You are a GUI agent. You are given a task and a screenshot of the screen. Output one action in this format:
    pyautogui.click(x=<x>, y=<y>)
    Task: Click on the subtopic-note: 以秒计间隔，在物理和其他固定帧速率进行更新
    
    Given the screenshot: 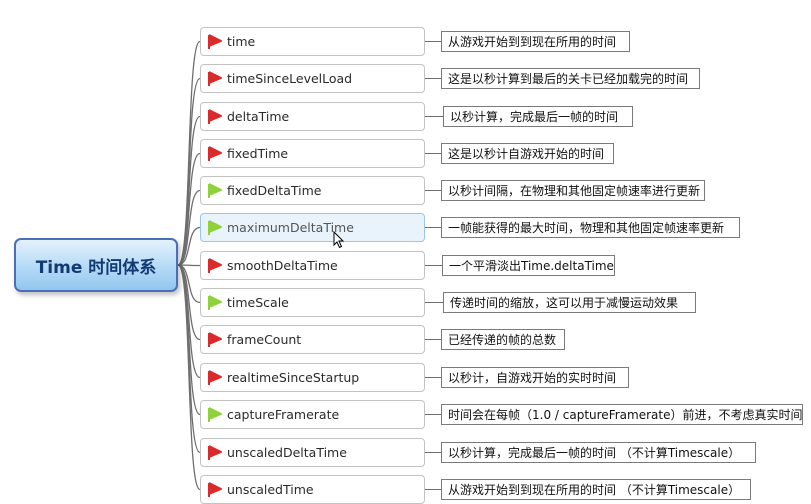 What is the action you would take?
    pyautogui.click(x=573, y=190)
    